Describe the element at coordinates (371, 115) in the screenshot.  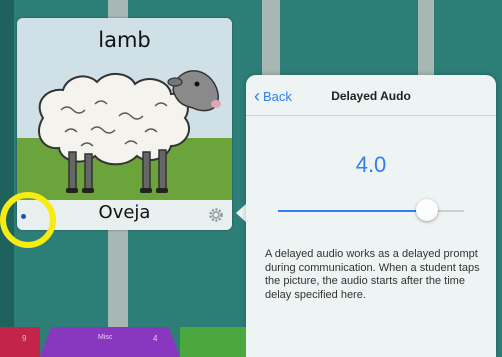
I see `header-divider` at that location.